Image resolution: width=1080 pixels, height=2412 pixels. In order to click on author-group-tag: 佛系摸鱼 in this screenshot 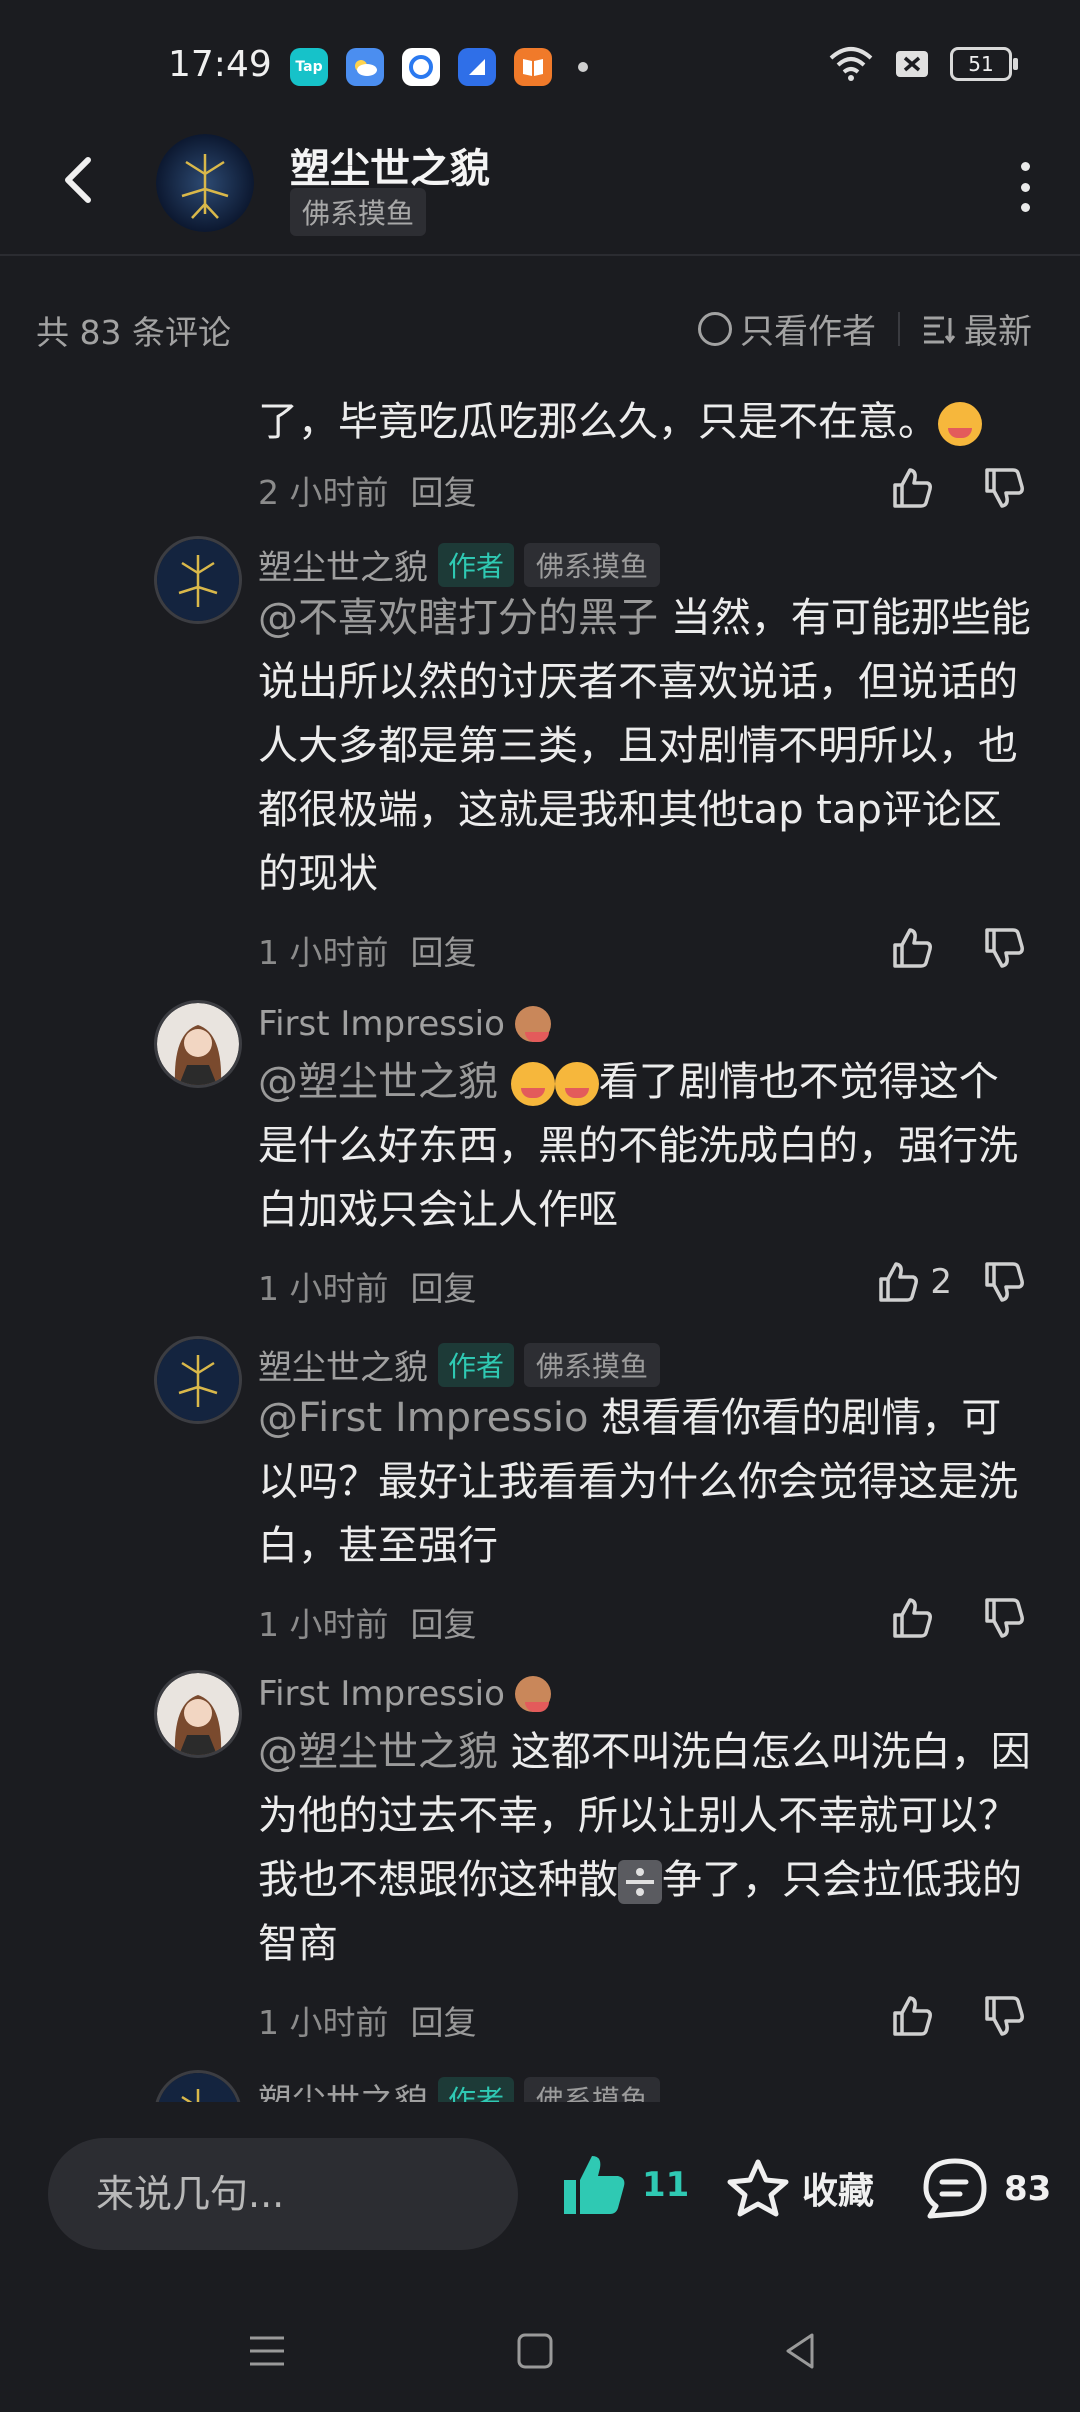, I will do `click(358, 212)`.